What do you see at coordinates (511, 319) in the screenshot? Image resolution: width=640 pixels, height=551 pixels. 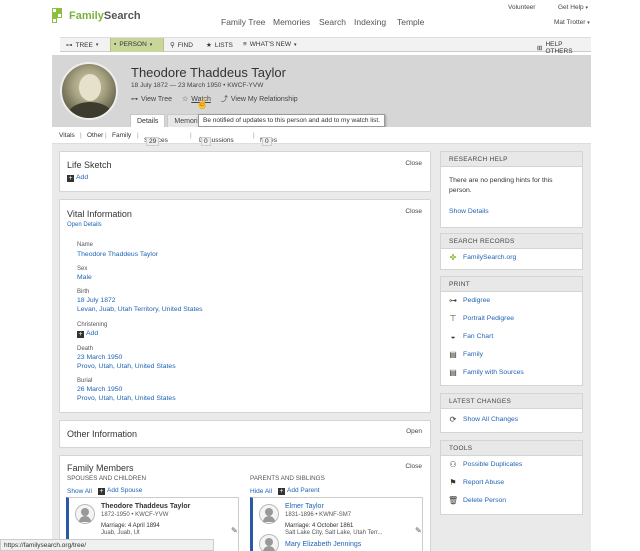 I see `print-portrait-pedigree: ⊤ Portrait Pedigree` at bounding box center [511, 319].